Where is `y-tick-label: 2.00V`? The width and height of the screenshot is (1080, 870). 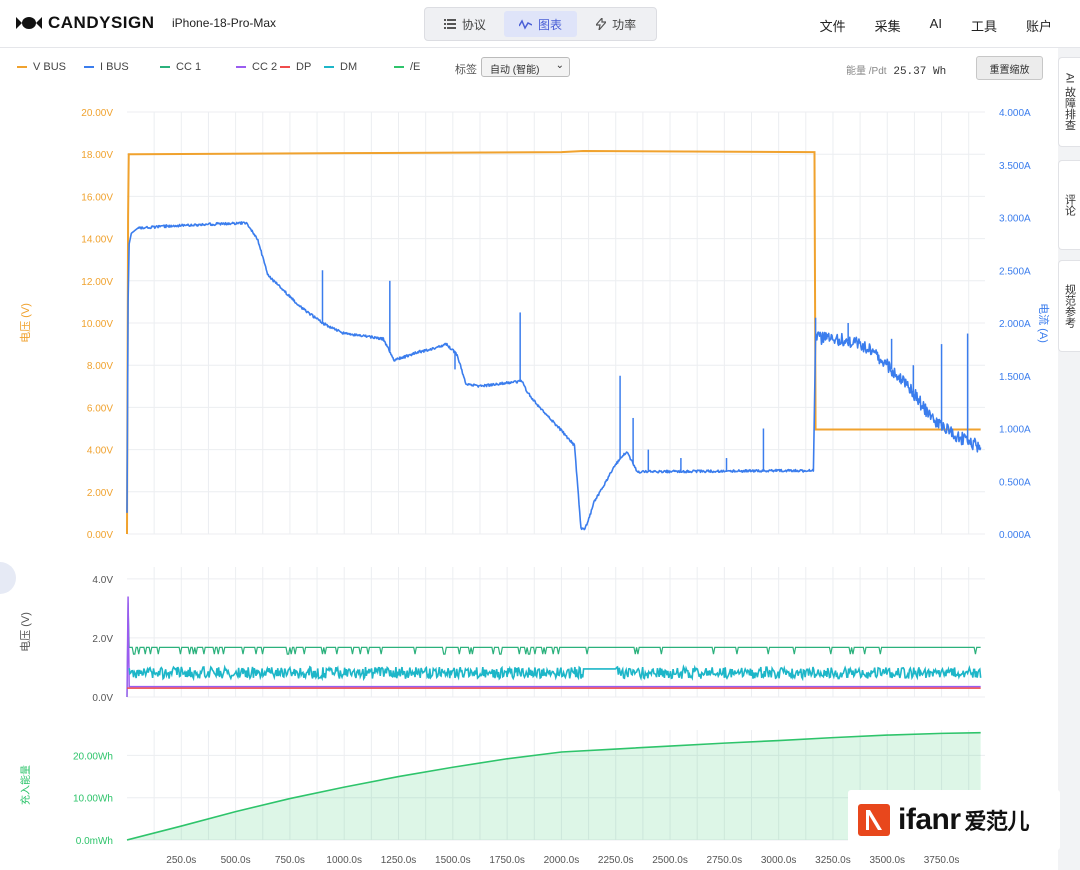 y-tick-label: 2.00V is located at coordinates (100, 493).